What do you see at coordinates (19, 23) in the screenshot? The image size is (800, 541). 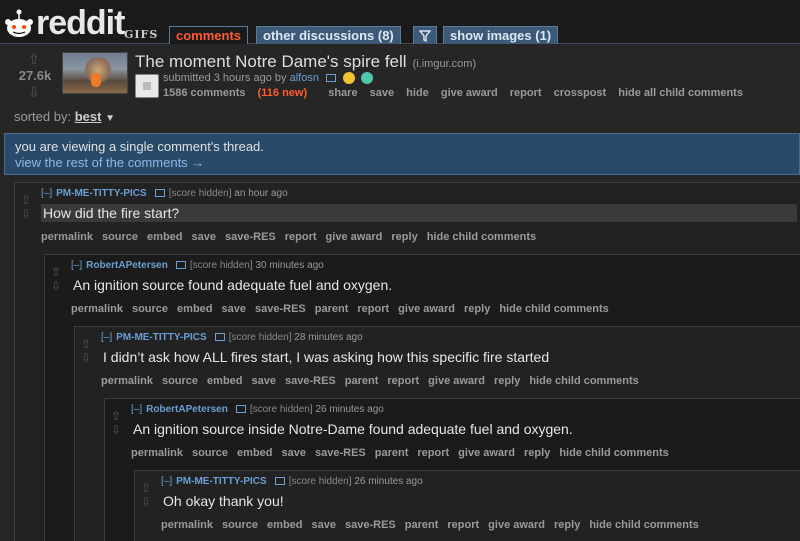 I see `reddit-alien-logo-icon` at bounding box center [19, 23].